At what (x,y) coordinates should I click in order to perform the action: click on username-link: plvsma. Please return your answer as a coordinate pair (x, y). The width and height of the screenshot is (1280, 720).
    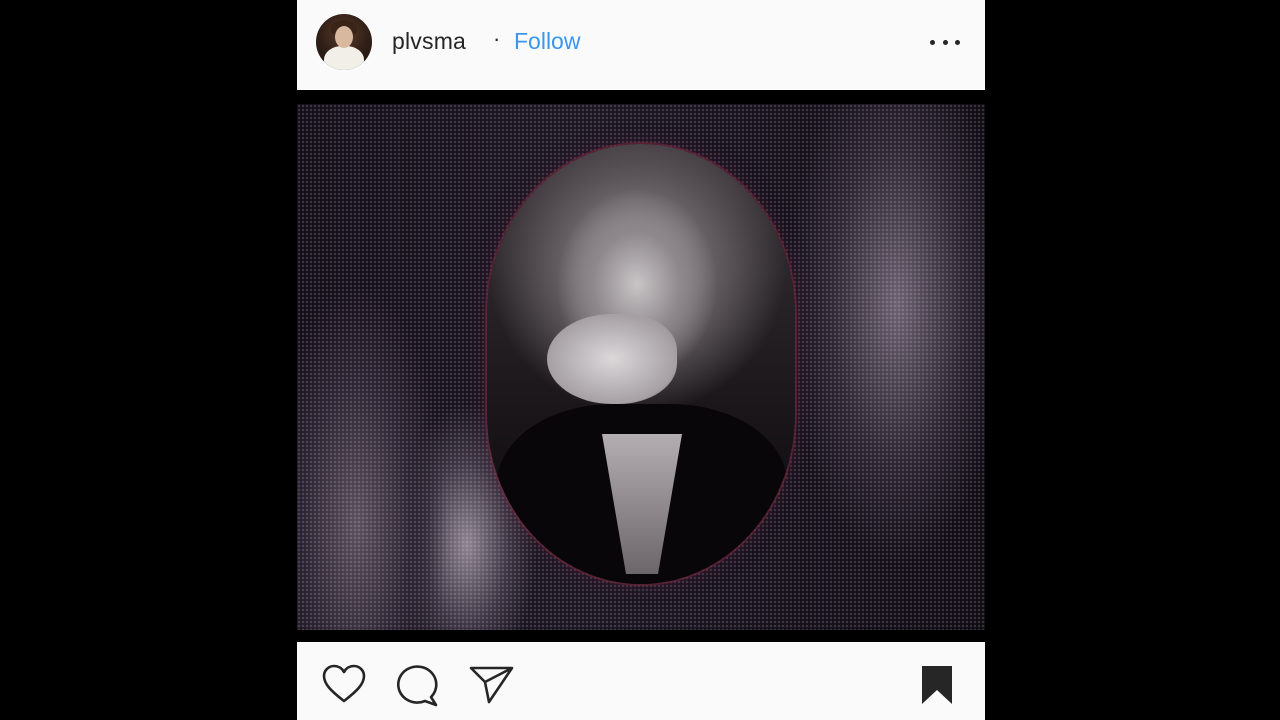
    Looking at the image, I should click on (429, 41).